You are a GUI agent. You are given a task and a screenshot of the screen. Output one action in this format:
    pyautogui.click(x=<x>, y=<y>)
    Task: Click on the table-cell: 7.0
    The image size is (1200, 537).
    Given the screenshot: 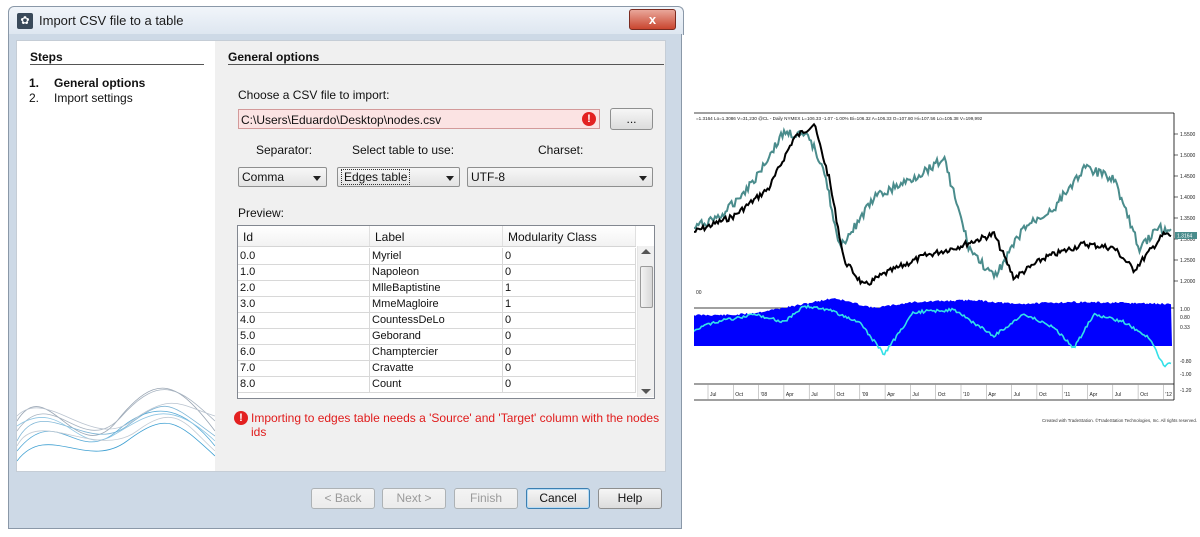 What is the action you would take?
    pyautogui.click(x=304, y=368)
    